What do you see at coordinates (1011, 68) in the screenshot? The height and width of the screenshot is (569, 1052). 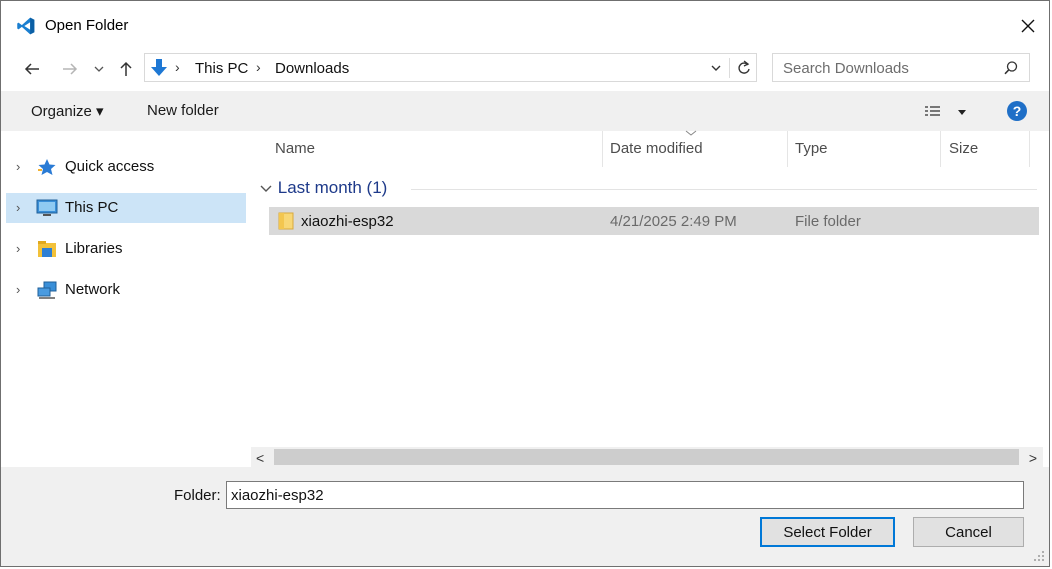 I see `search-icon` at bounding box center [1011, 68].